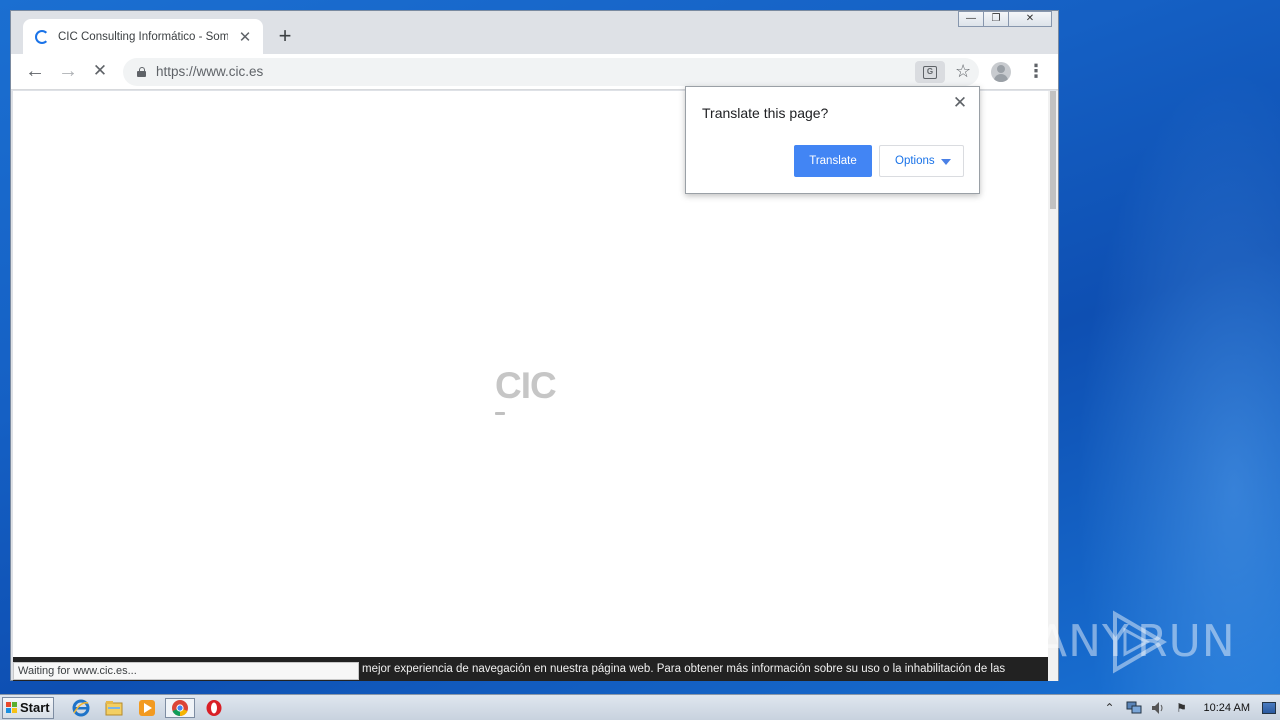 The image size is (1280, 720). I want to click on tab-close-icon: ✕, so click(245, 37).